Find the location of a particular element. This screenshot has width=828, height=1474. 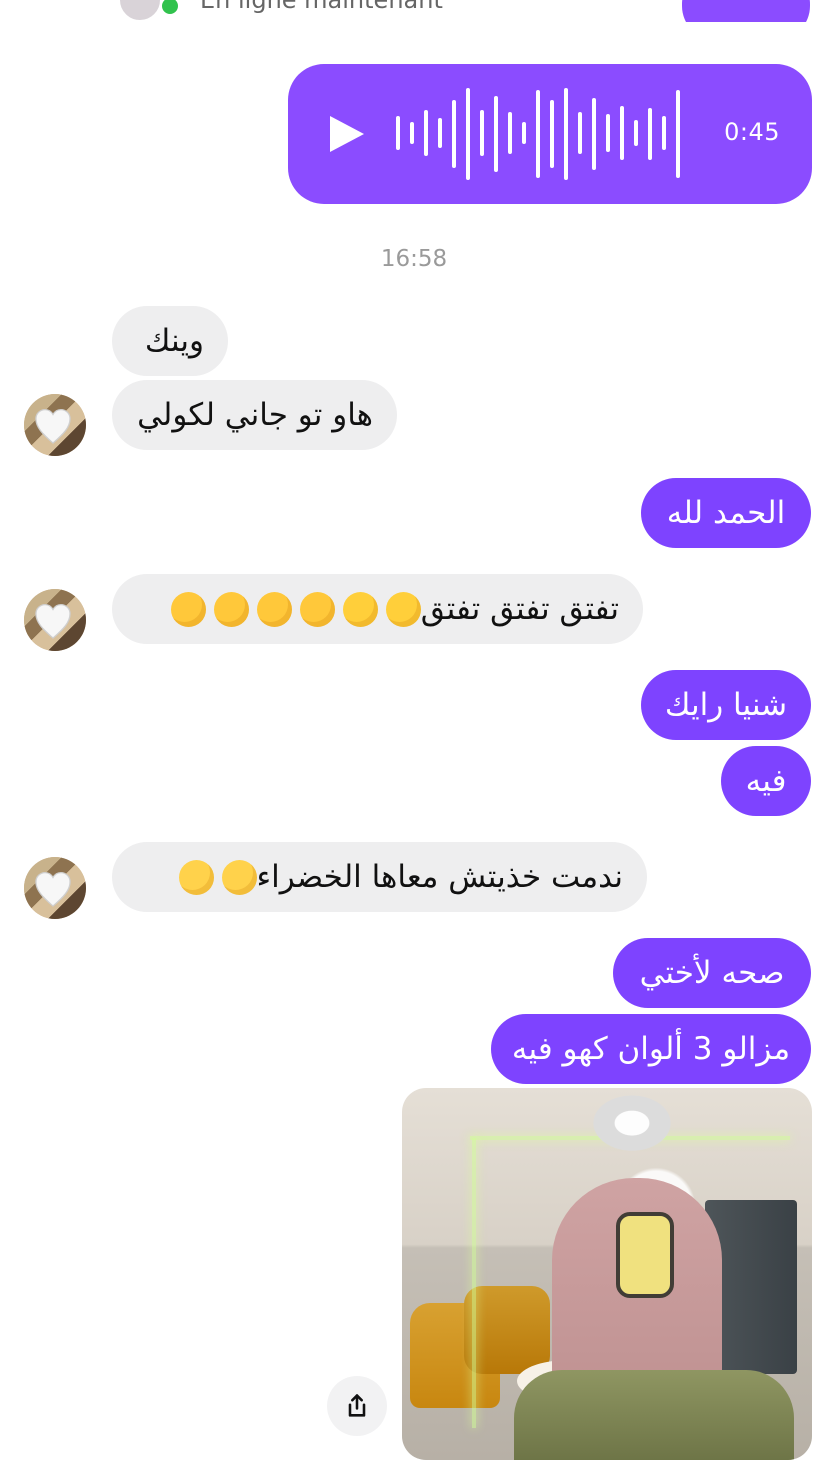

photo-dress is located at coordinates (654, 1415).